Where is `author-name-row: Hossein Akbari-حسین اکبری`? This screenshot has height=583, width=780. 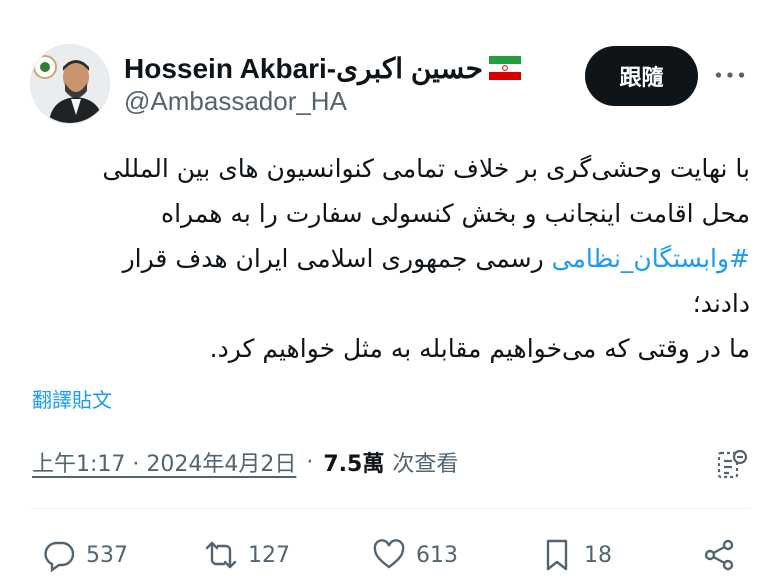
author-name-row: Hossein Akbari-حسین اکبری is located at coordinates (322, 68).